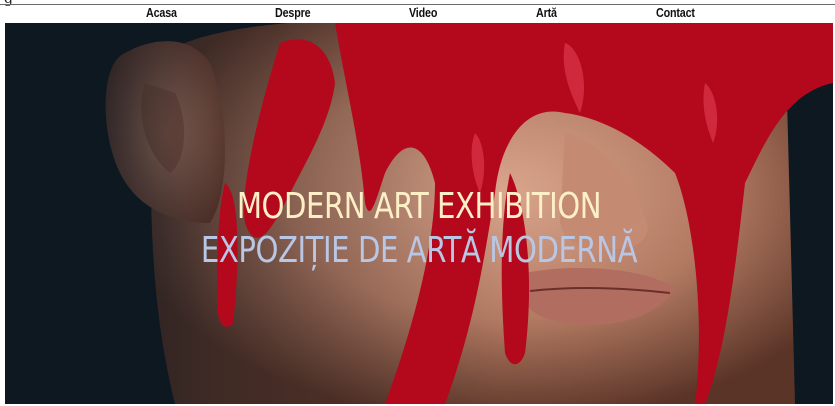  What do you see at coordinates (419, 206) in the screenshot?
I see `hero-title-english: MODERN ART EXHIBITION` at bounding box center [419, 206].